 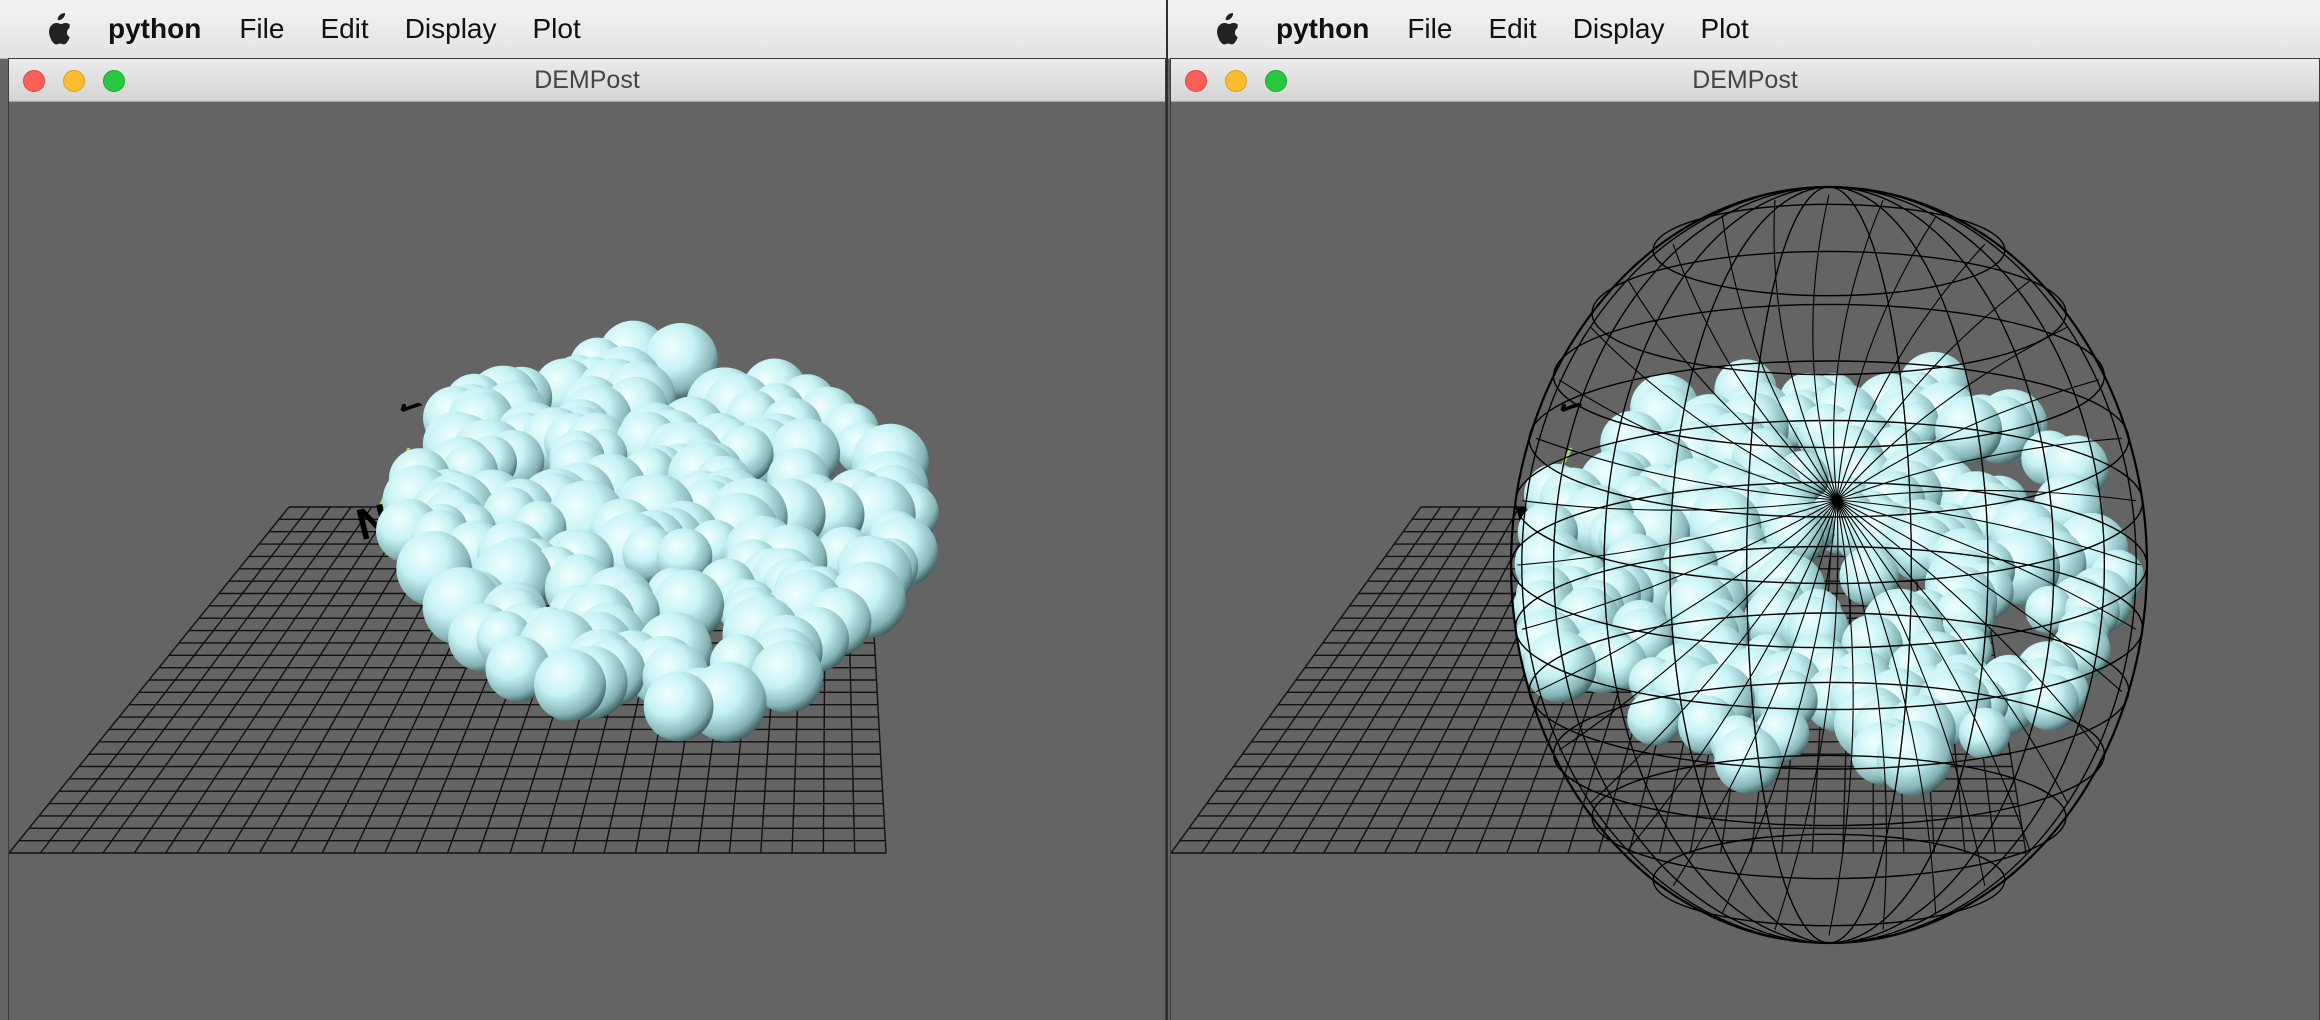 What do you see at coordinates (657, 531) in the screenshot?
I see `particle-cluster` at bounding box center [657, 531].